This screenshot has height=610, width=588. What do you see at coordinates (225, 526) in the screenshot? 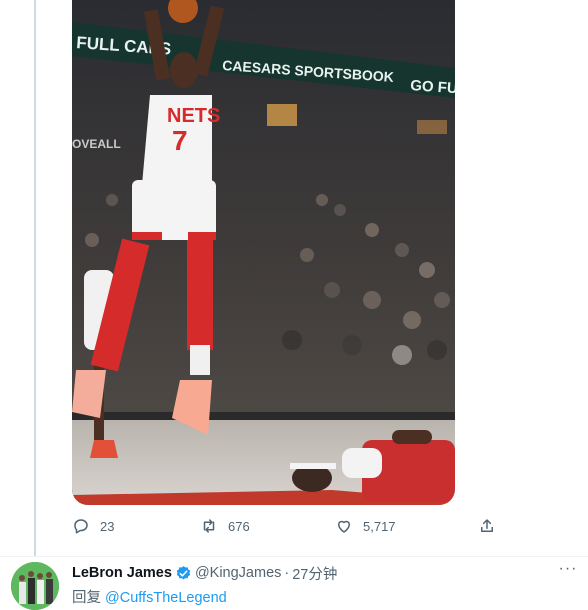
I see `retweet-button: 676` at bounding box center [225, 526].